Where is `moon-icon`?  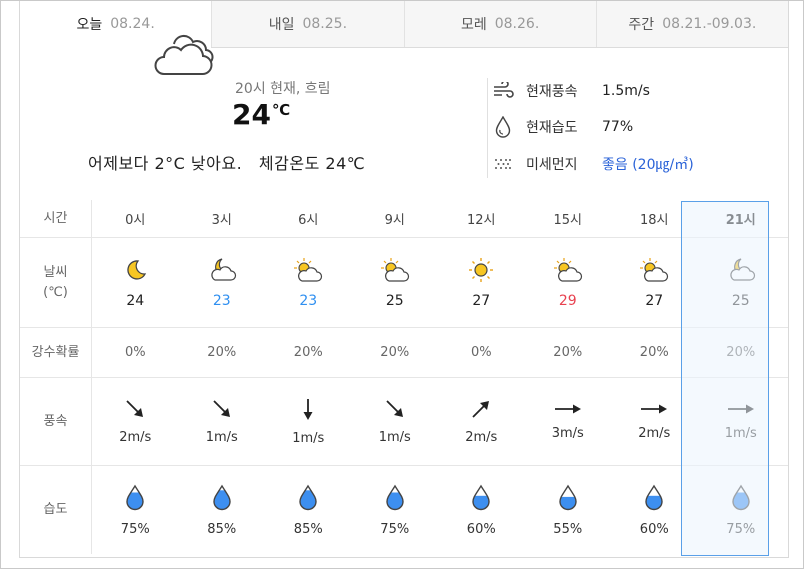
moon-icon is located at coordinates (135, 272).